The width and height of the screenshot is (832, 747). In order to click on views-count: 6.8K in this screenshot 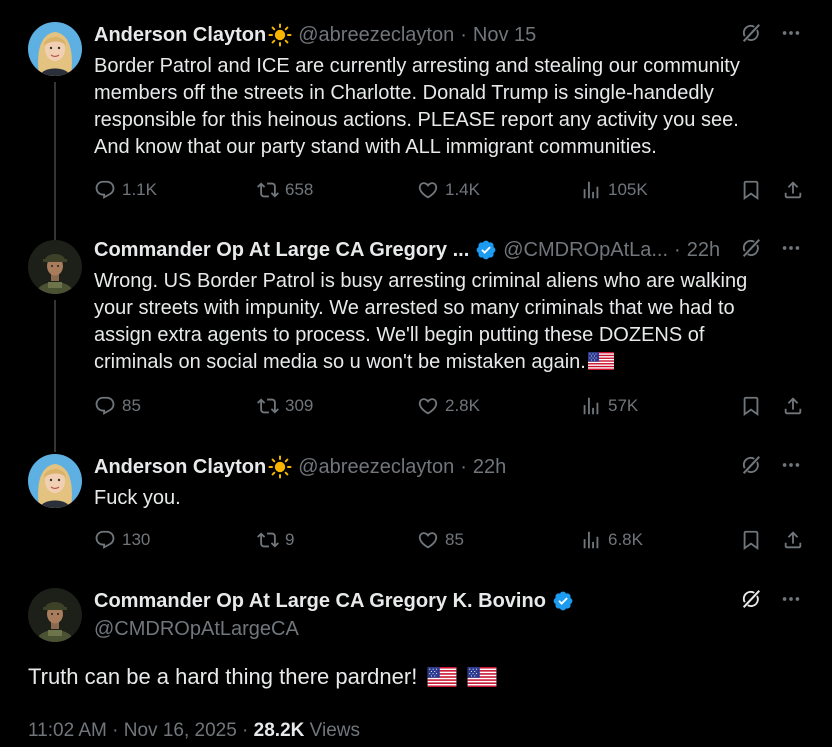, I will do `click(625, 539)`.